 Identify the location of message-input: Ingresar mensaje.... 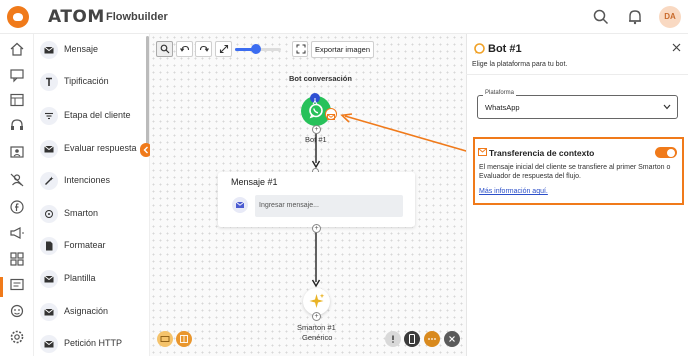
(329, 206).